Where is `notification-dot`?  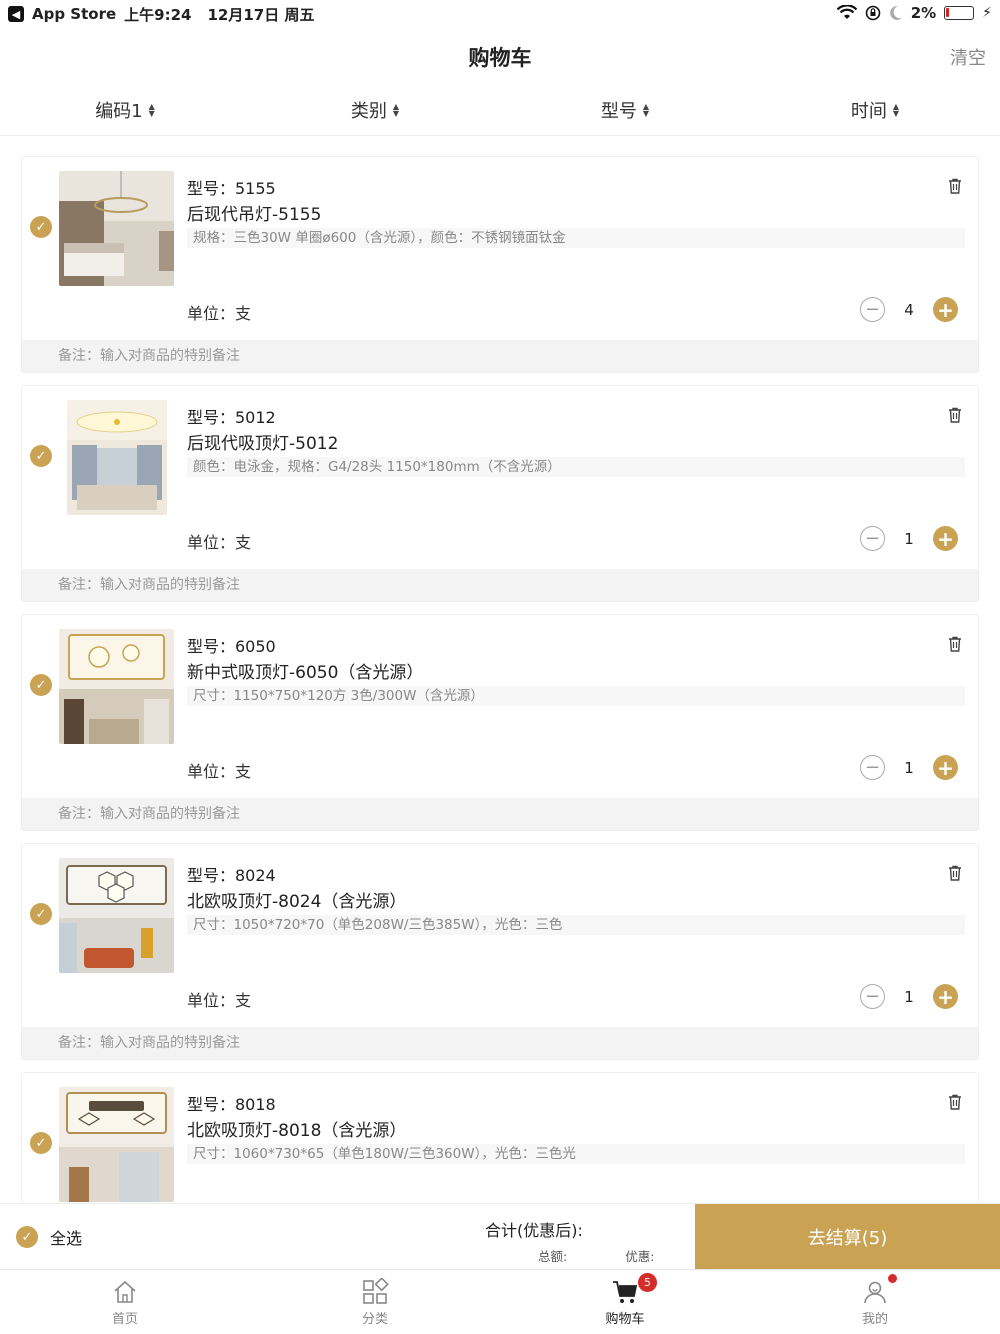
notification-dot is located at coordinates (892, 1278).